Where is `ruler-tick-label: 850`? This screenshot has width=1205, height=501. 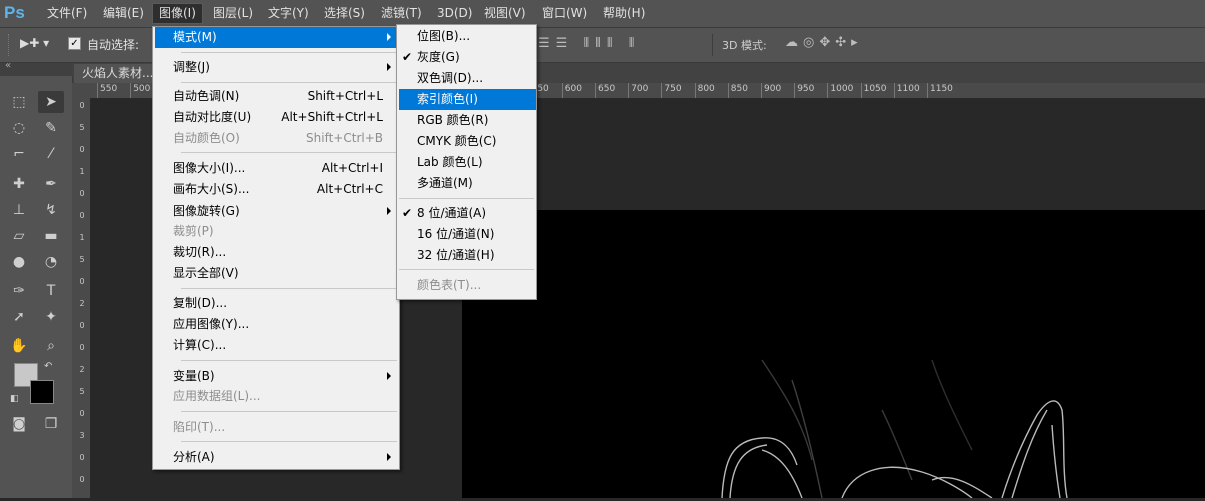
ruler-tick-label: 850 is located at coordinates (737, 90).